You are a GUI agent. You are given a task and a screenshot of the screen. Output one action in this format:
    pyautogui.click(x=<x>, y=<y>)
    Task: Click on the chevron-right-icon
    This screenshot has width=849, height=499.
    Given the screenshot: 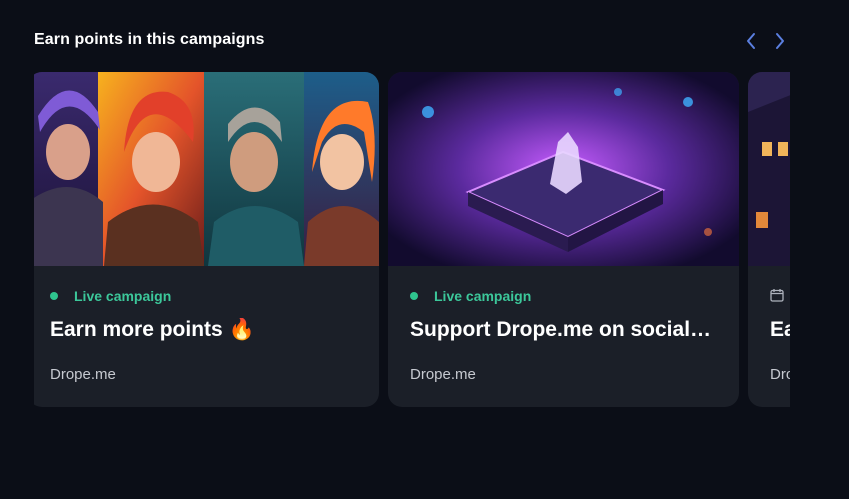 What is the action you would take?
    pyautogui.click(x=780, y=41)
    